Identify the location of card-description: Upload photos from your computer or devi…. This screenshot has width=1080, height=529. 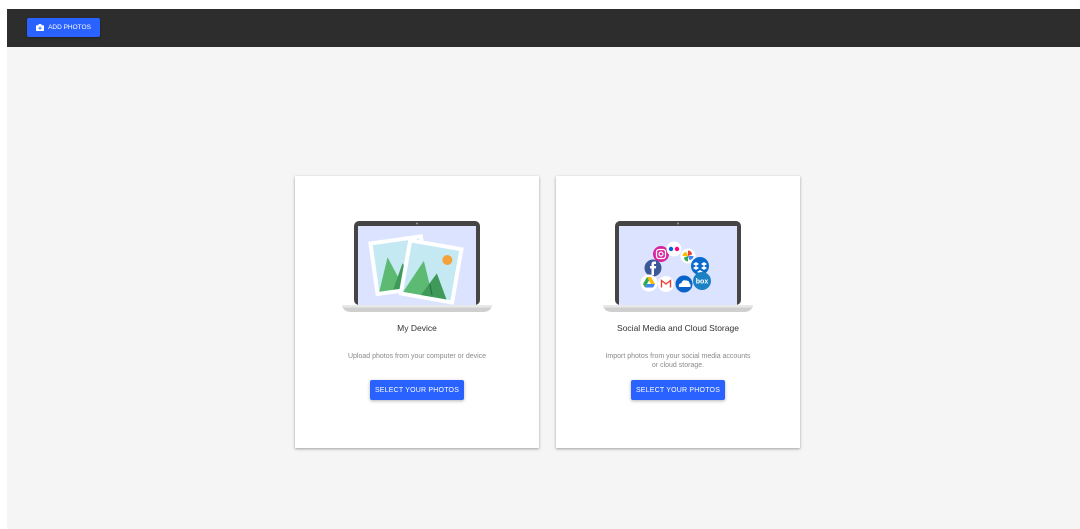
(417, 356).